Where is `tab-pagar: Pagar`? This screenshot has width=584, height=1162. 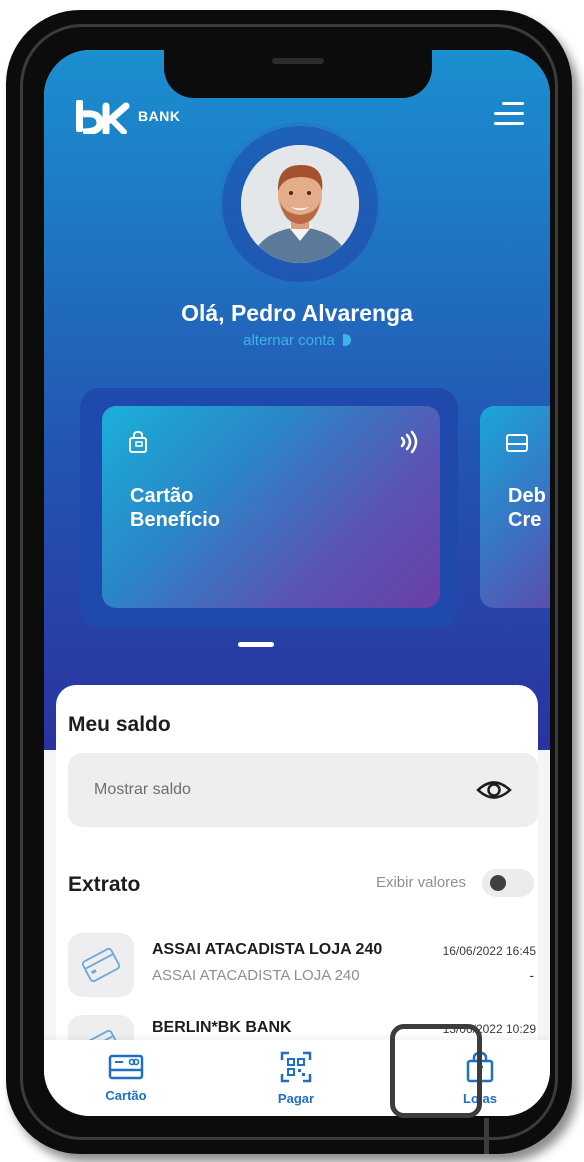 tab-pagar: Pagar is located at coordinates (296, 1078).